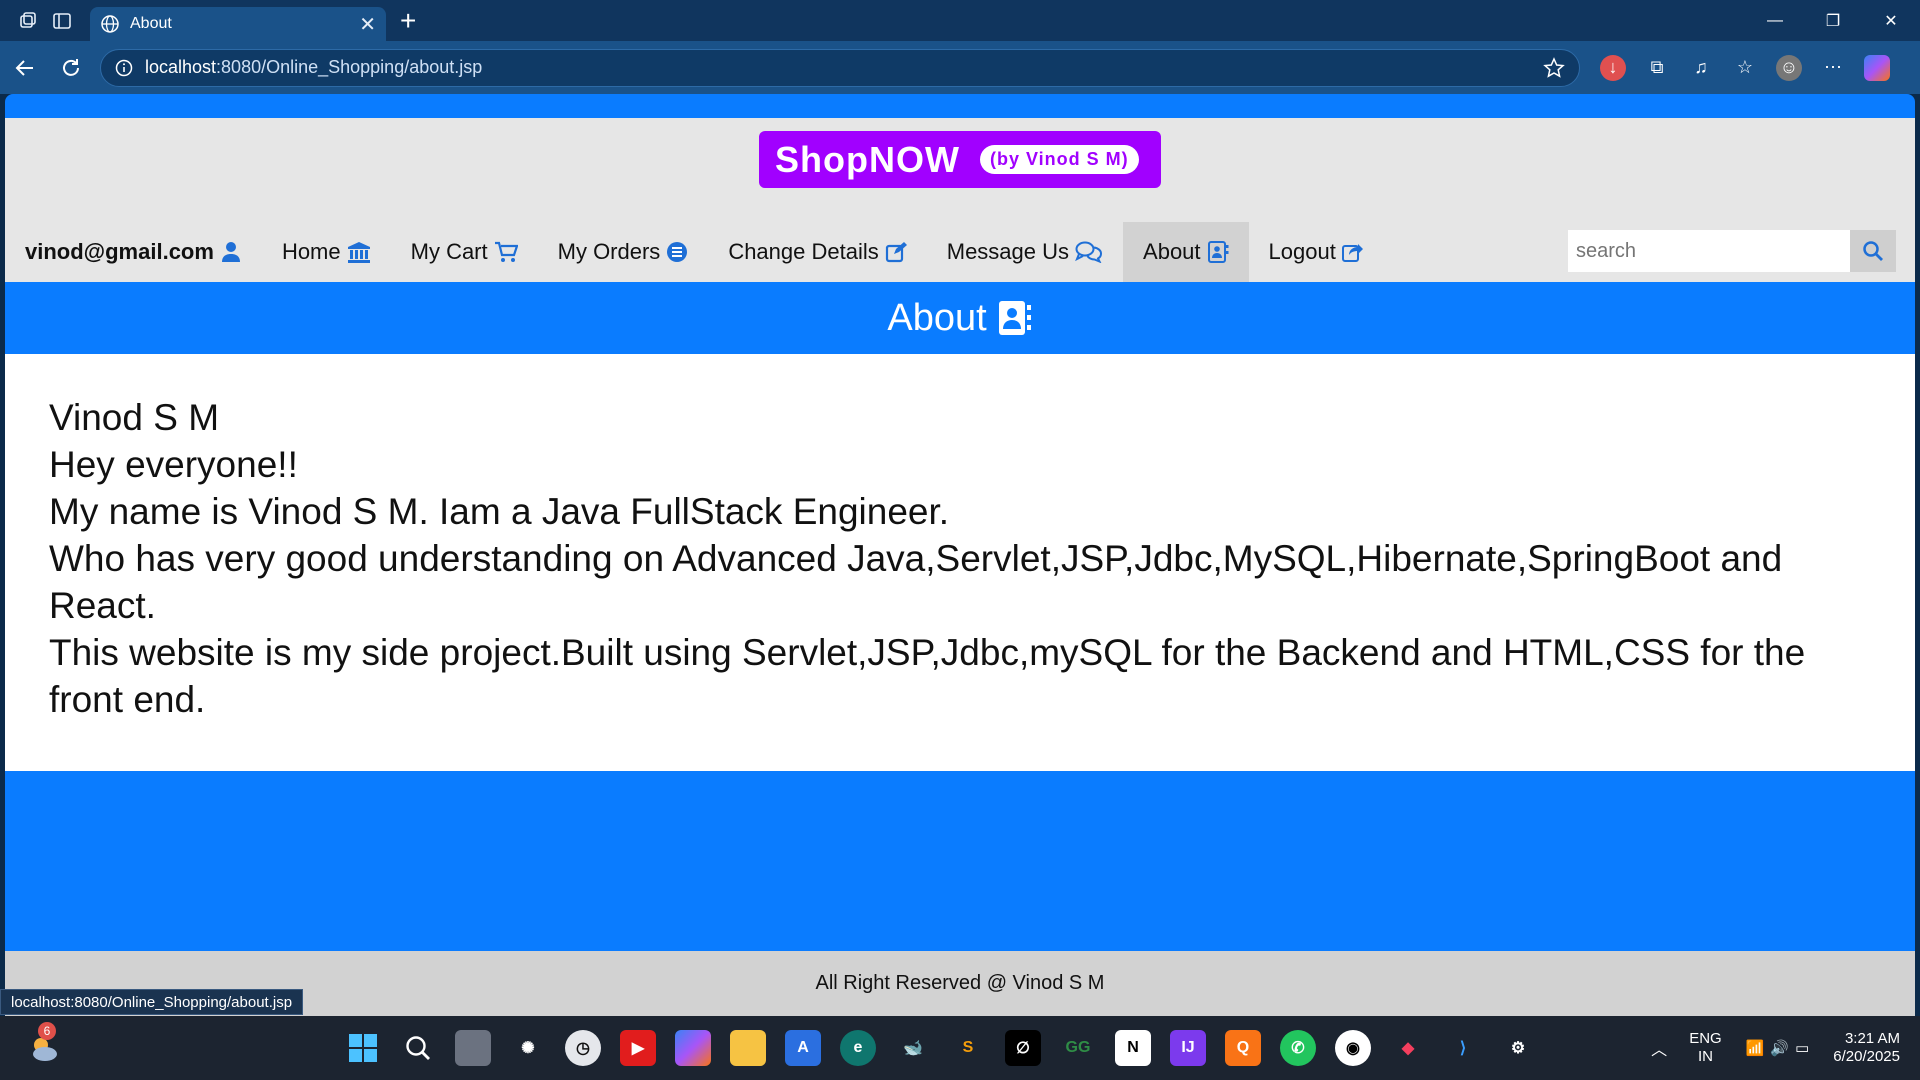  Describe the element at coordinates (1352, 253) in the screenshot. I see `share-out-icon` at that location.